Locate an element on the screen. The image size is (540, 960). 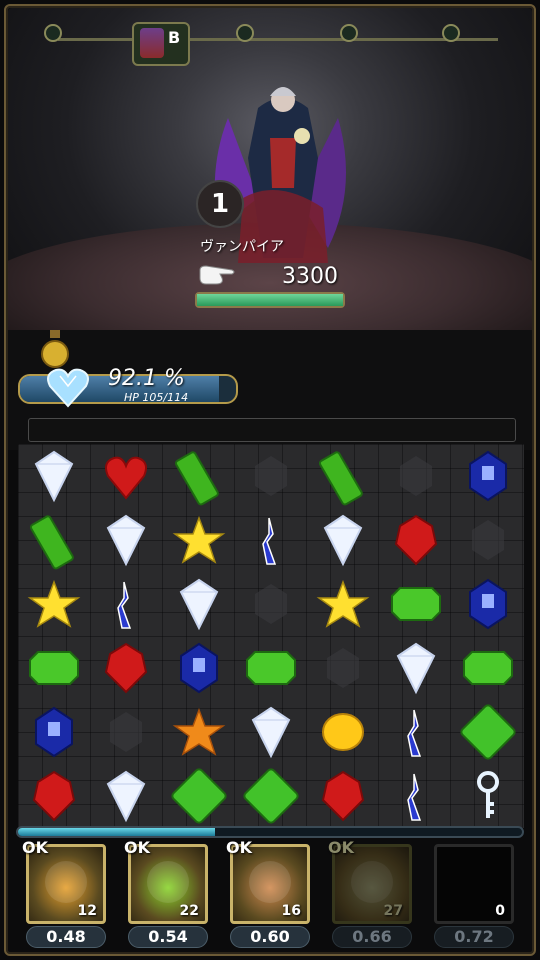
skill-cost: 0.54 is located at coordinates (168, 937).